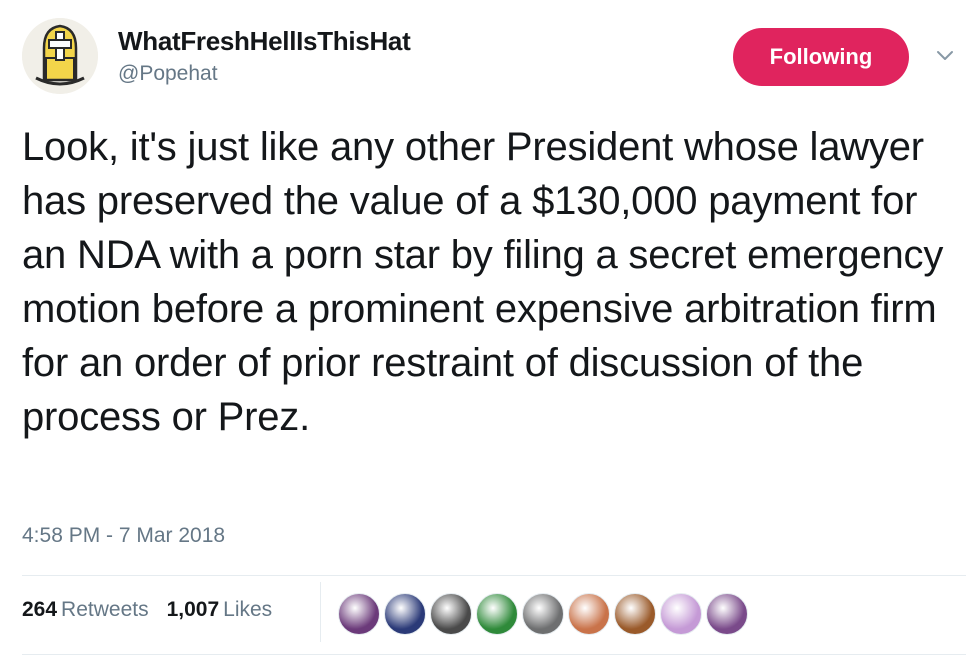 This screenshot has height=666, width=980. Describe the element at coordinates (193, 609) in the screenshot. I see `likes-count: 1,007` at that location.